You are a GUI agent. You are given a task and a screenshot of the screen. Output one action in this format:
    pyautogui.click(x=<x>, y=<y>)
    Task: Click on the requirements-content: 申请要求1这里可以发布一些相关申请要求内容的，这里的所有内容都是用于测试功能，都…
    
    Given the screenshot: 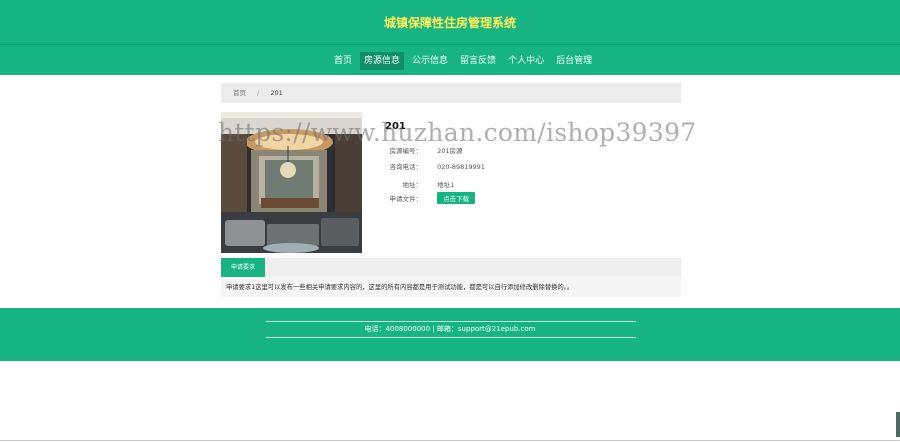 What is the action you would take?
    pyautogui.click(x=451, y=287)
    